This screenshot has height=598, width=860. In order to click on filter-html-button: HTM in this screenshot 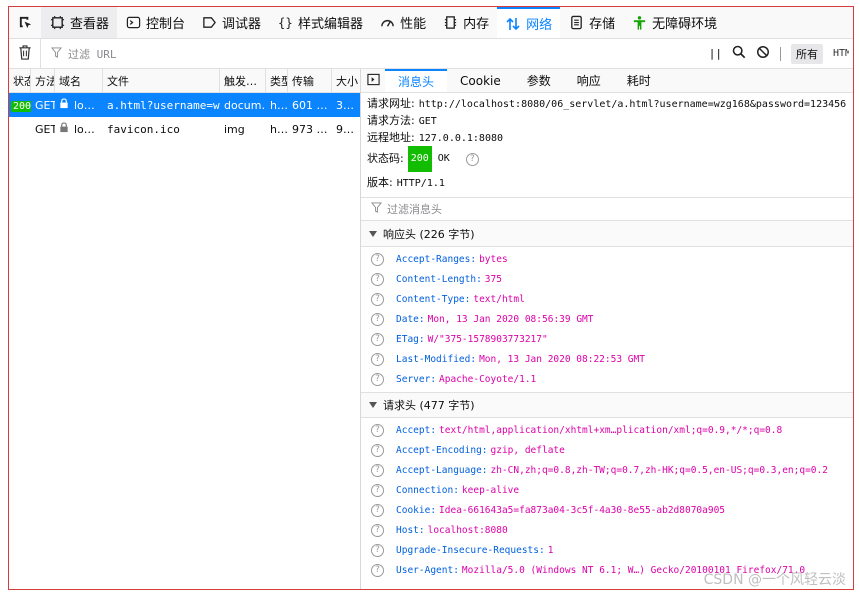, I will do `click(841, 53)`.